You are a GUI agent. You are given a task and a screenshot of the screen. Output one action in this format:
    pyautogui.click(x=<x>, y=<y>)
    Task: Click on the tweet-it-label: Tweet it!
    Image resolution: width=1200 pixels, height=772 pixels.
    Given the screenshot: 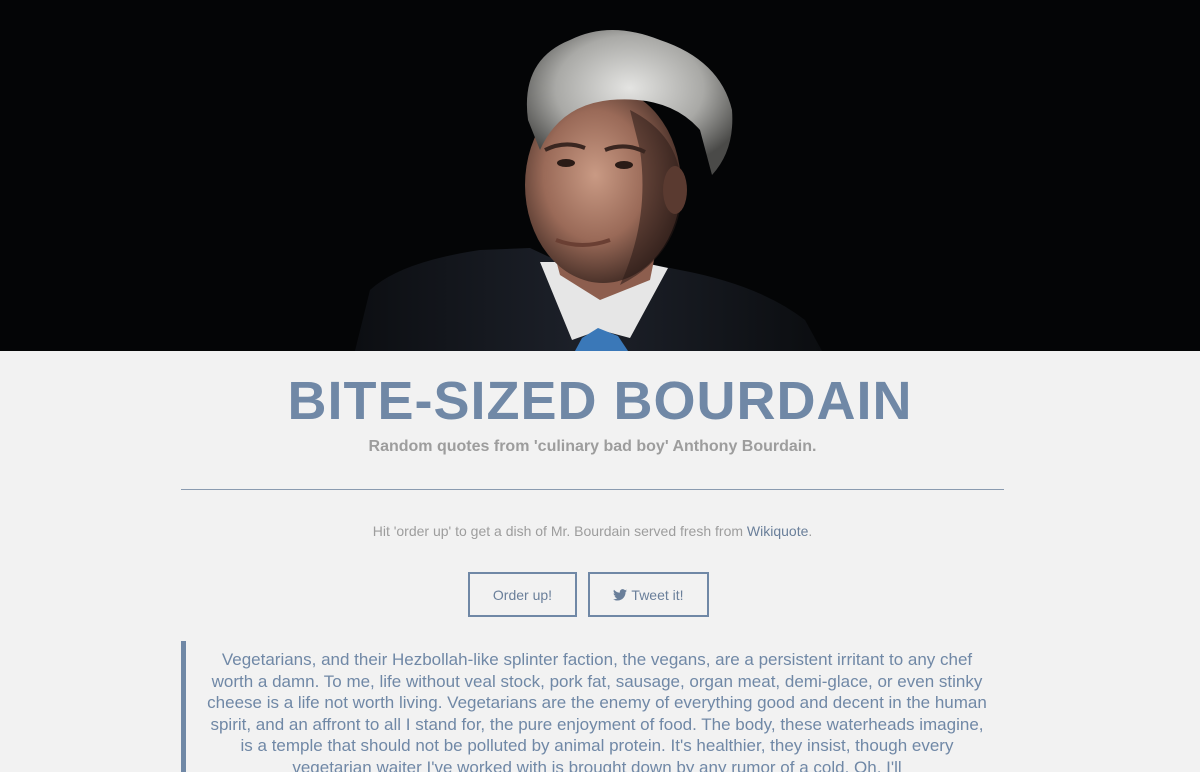 What is the action you would take?
    pyautogui.click(x=657, y=594)
    